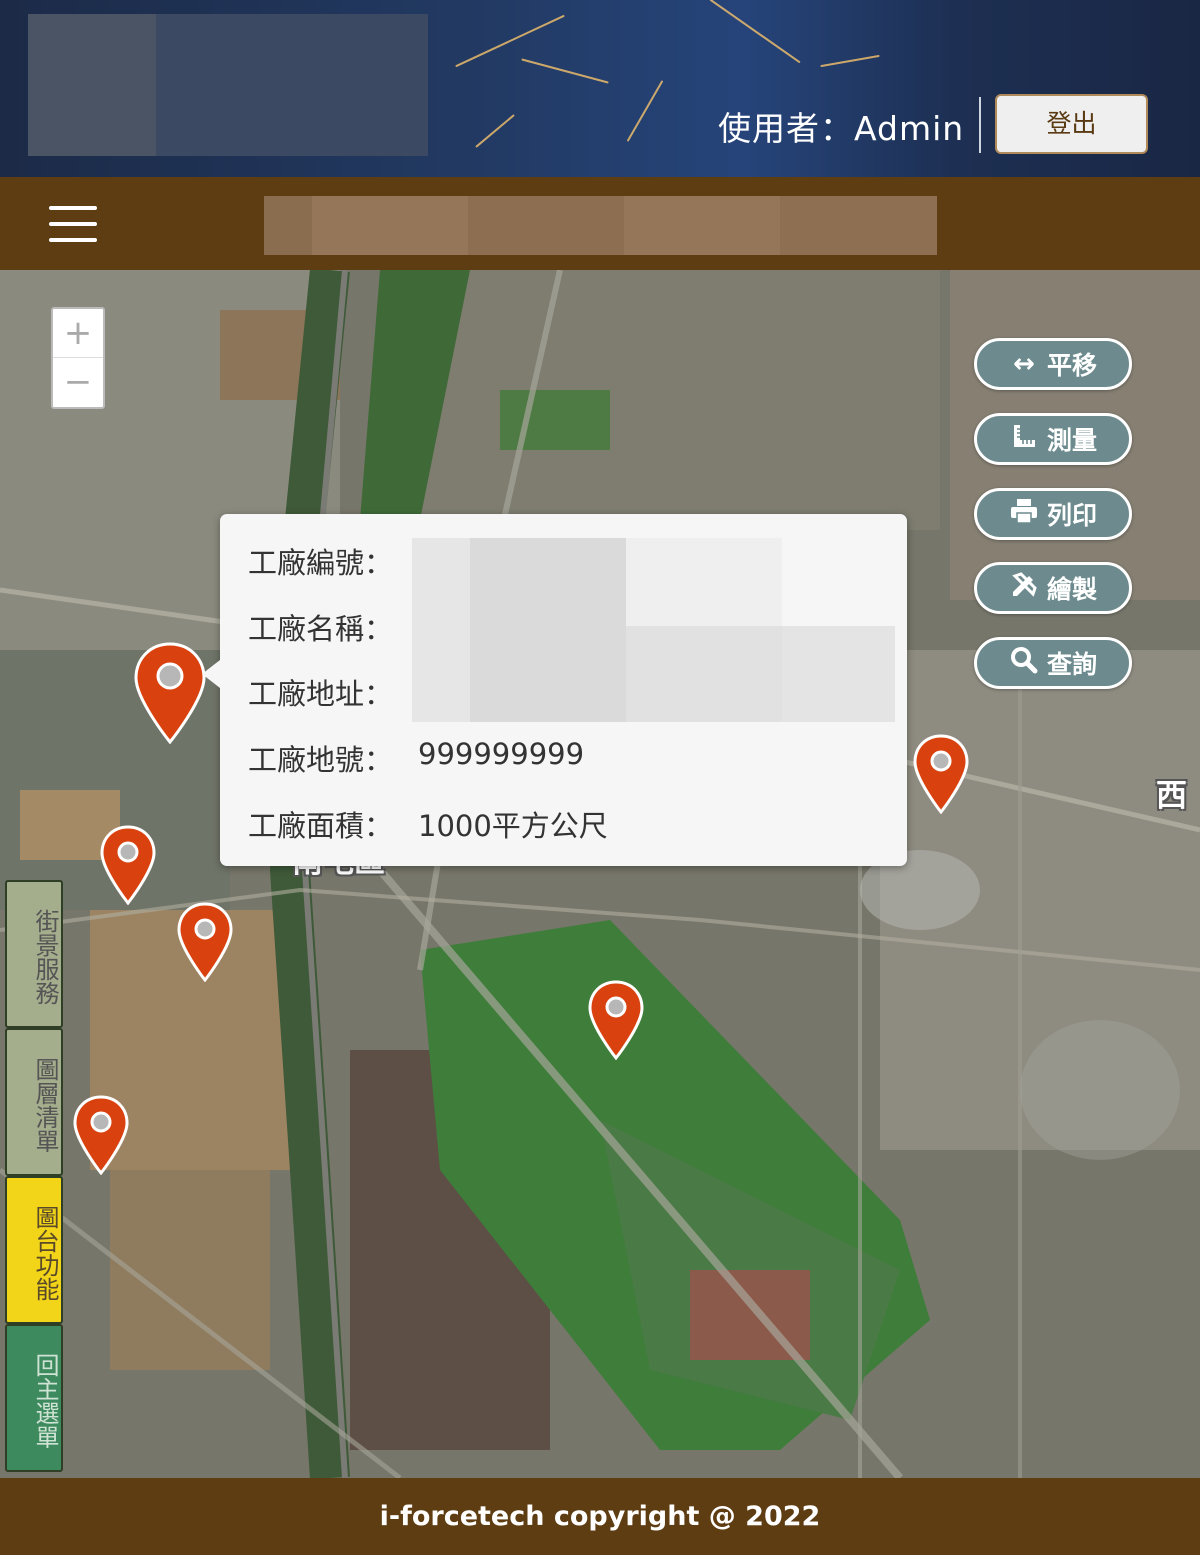  I want to click on zoom-out-button: −, so click(78, 382).